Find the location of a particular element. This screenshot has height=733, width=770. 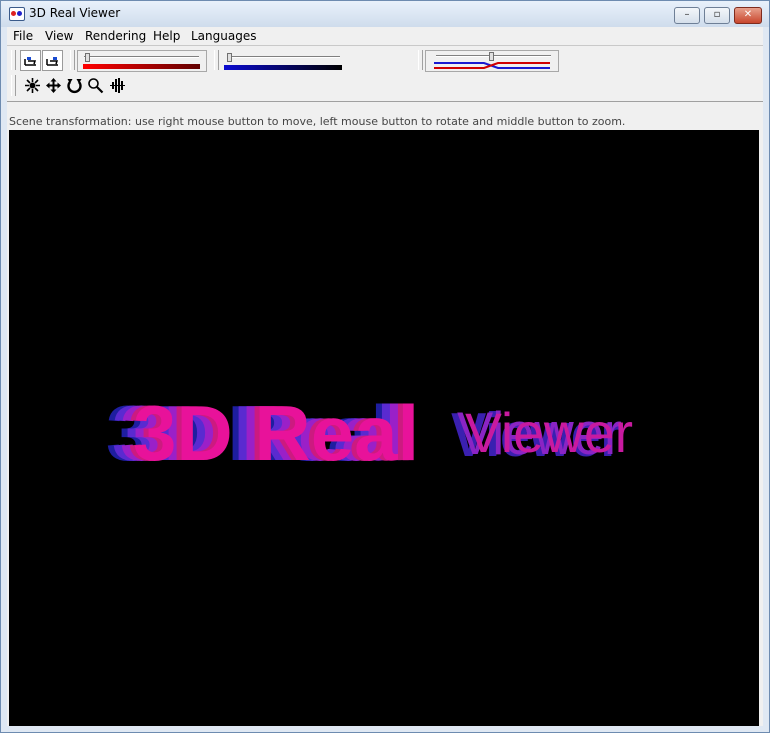

scene-text-front: 3D Real is located at coordinates (276, 433).